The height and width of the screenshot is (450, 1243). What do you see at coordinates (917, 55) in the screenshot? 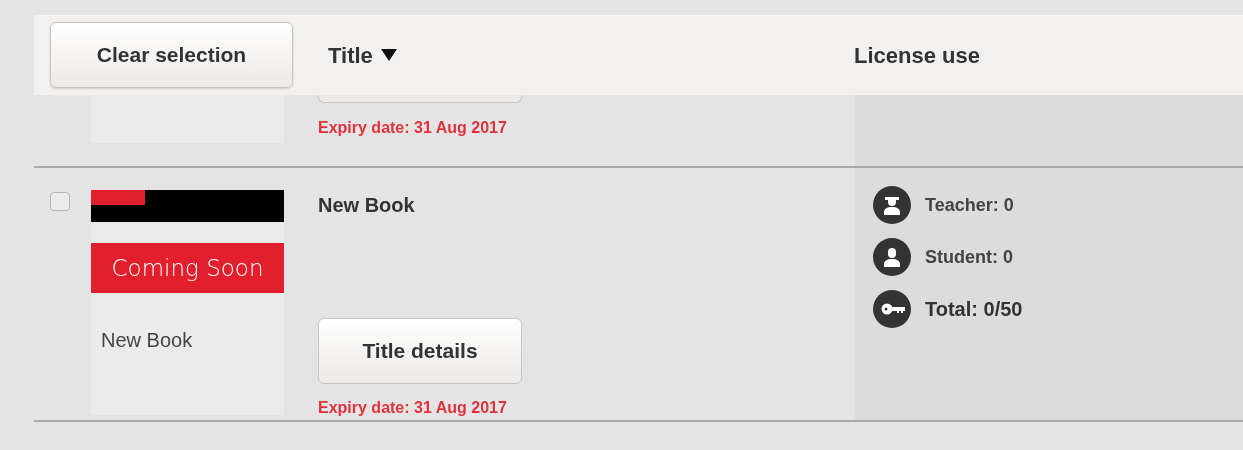
I see `column-header: License use` at bounding box center [917, 55].